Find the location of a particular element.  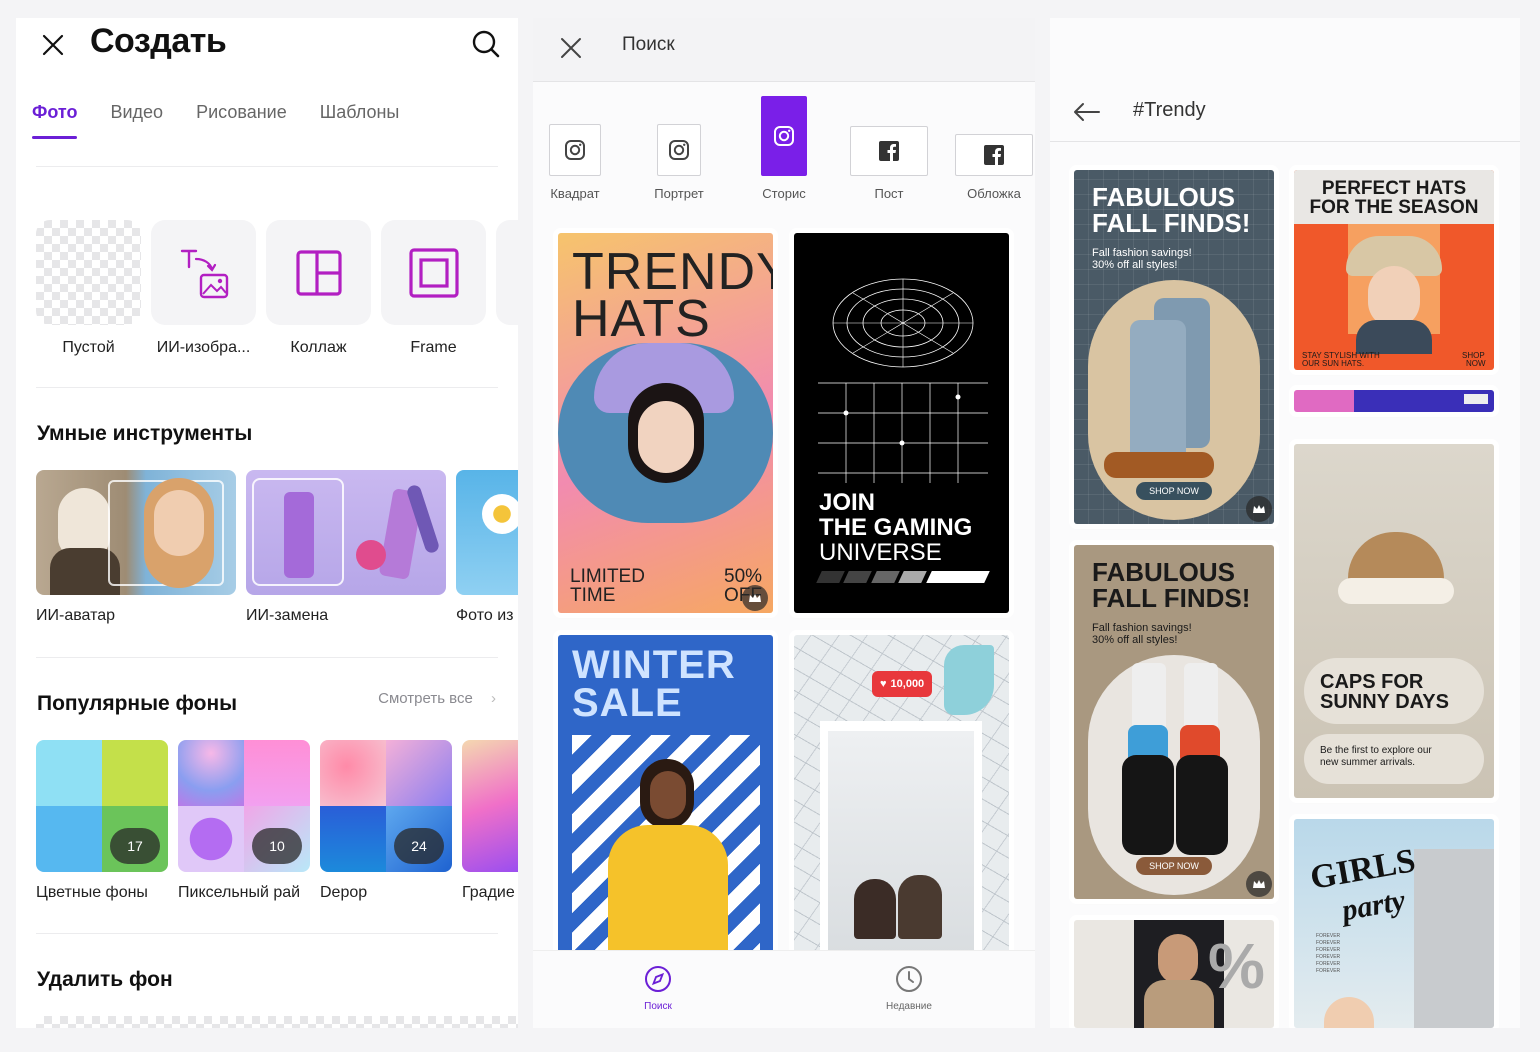

template-trendy-hats: TRENDY HATS LIMITED TIME 50% OFF is located at coordinates (665, 423).